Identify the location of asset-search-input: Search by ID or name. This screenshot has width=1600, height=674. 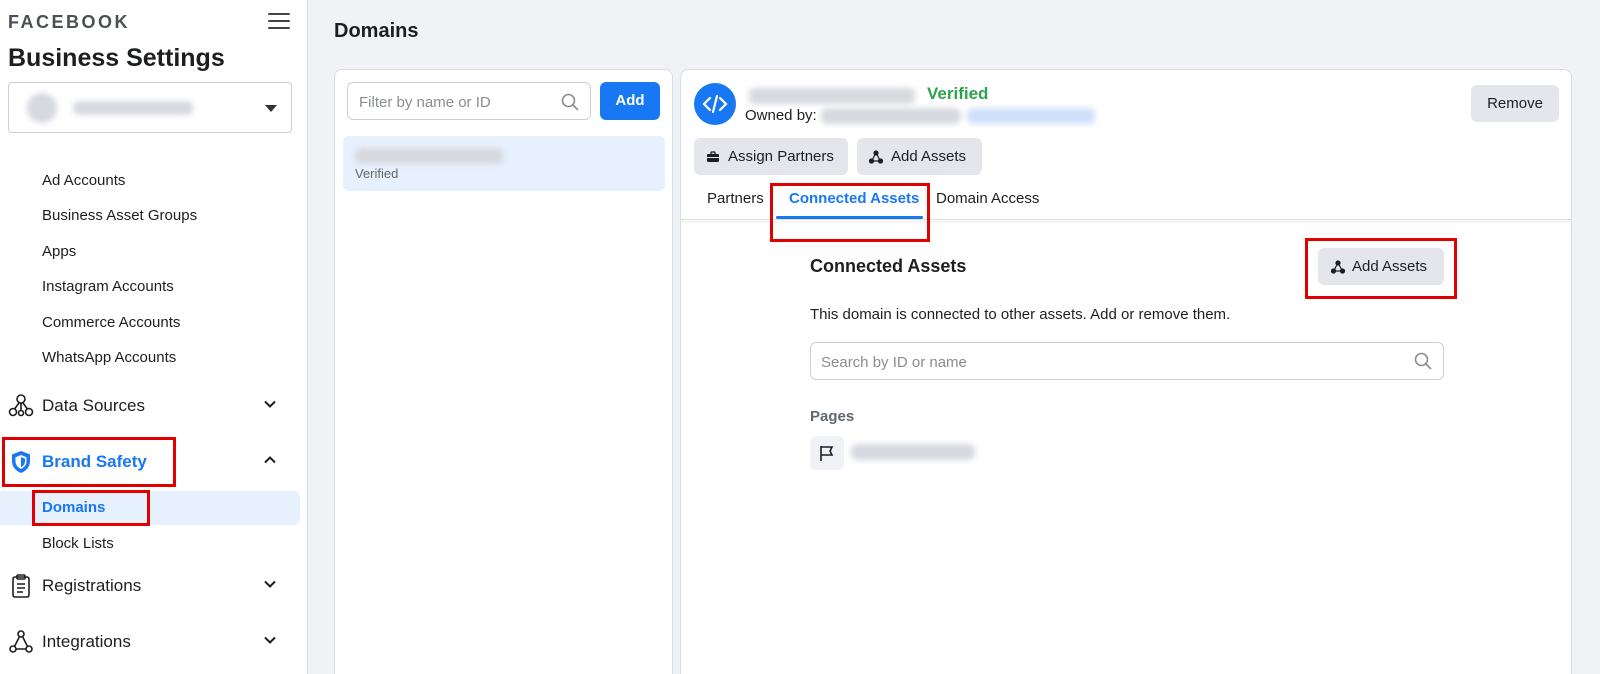
(1127, 361).